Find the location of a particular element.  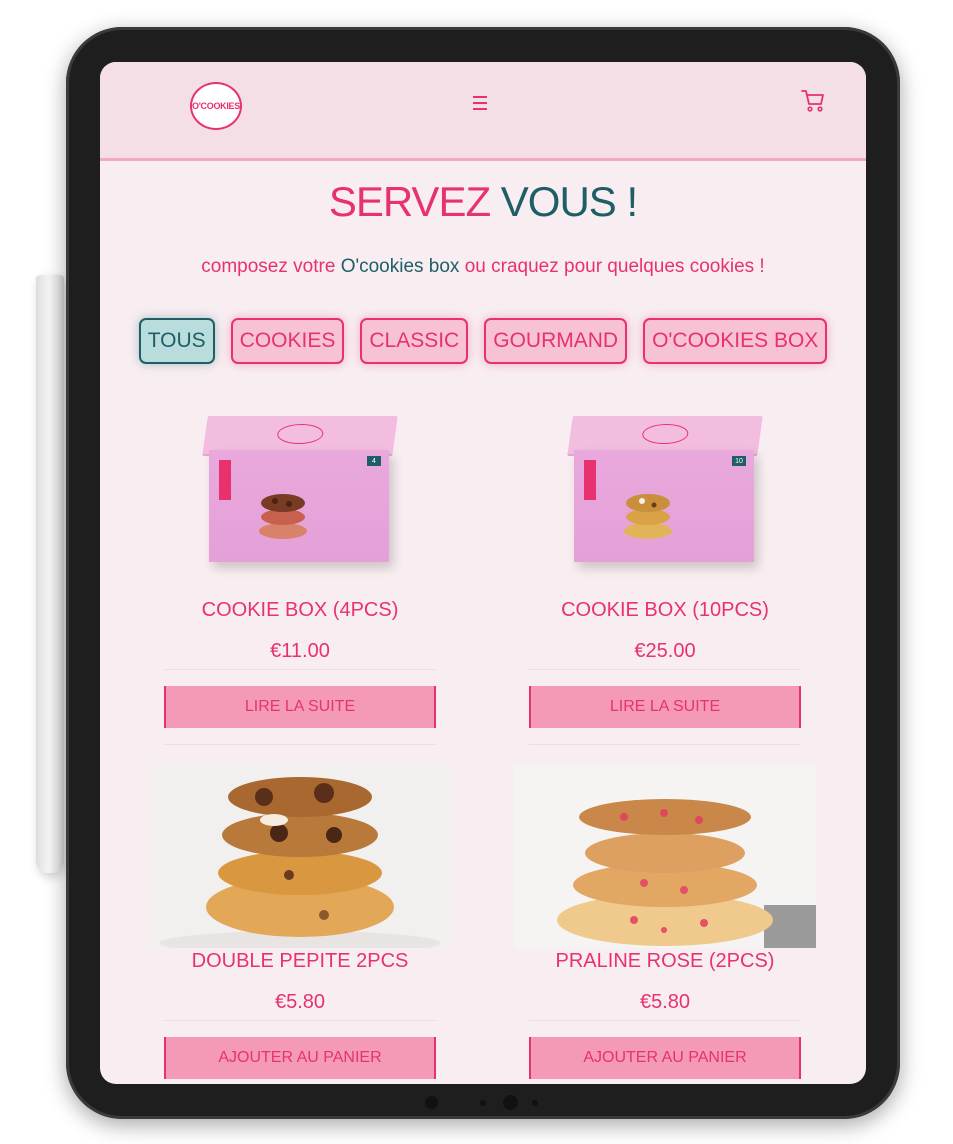

filter-cookies: COOKIES is located at coordinates (287, 341).